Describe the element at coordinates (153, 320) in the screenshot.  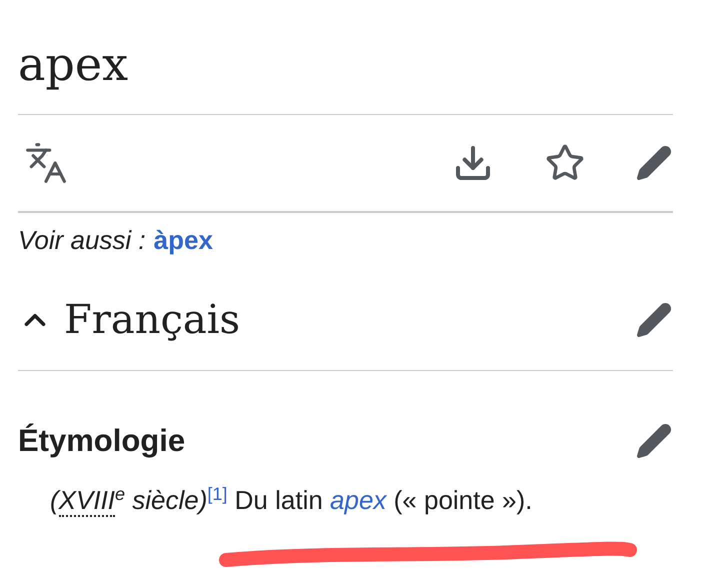
I see `section-heading: Français` at that location.